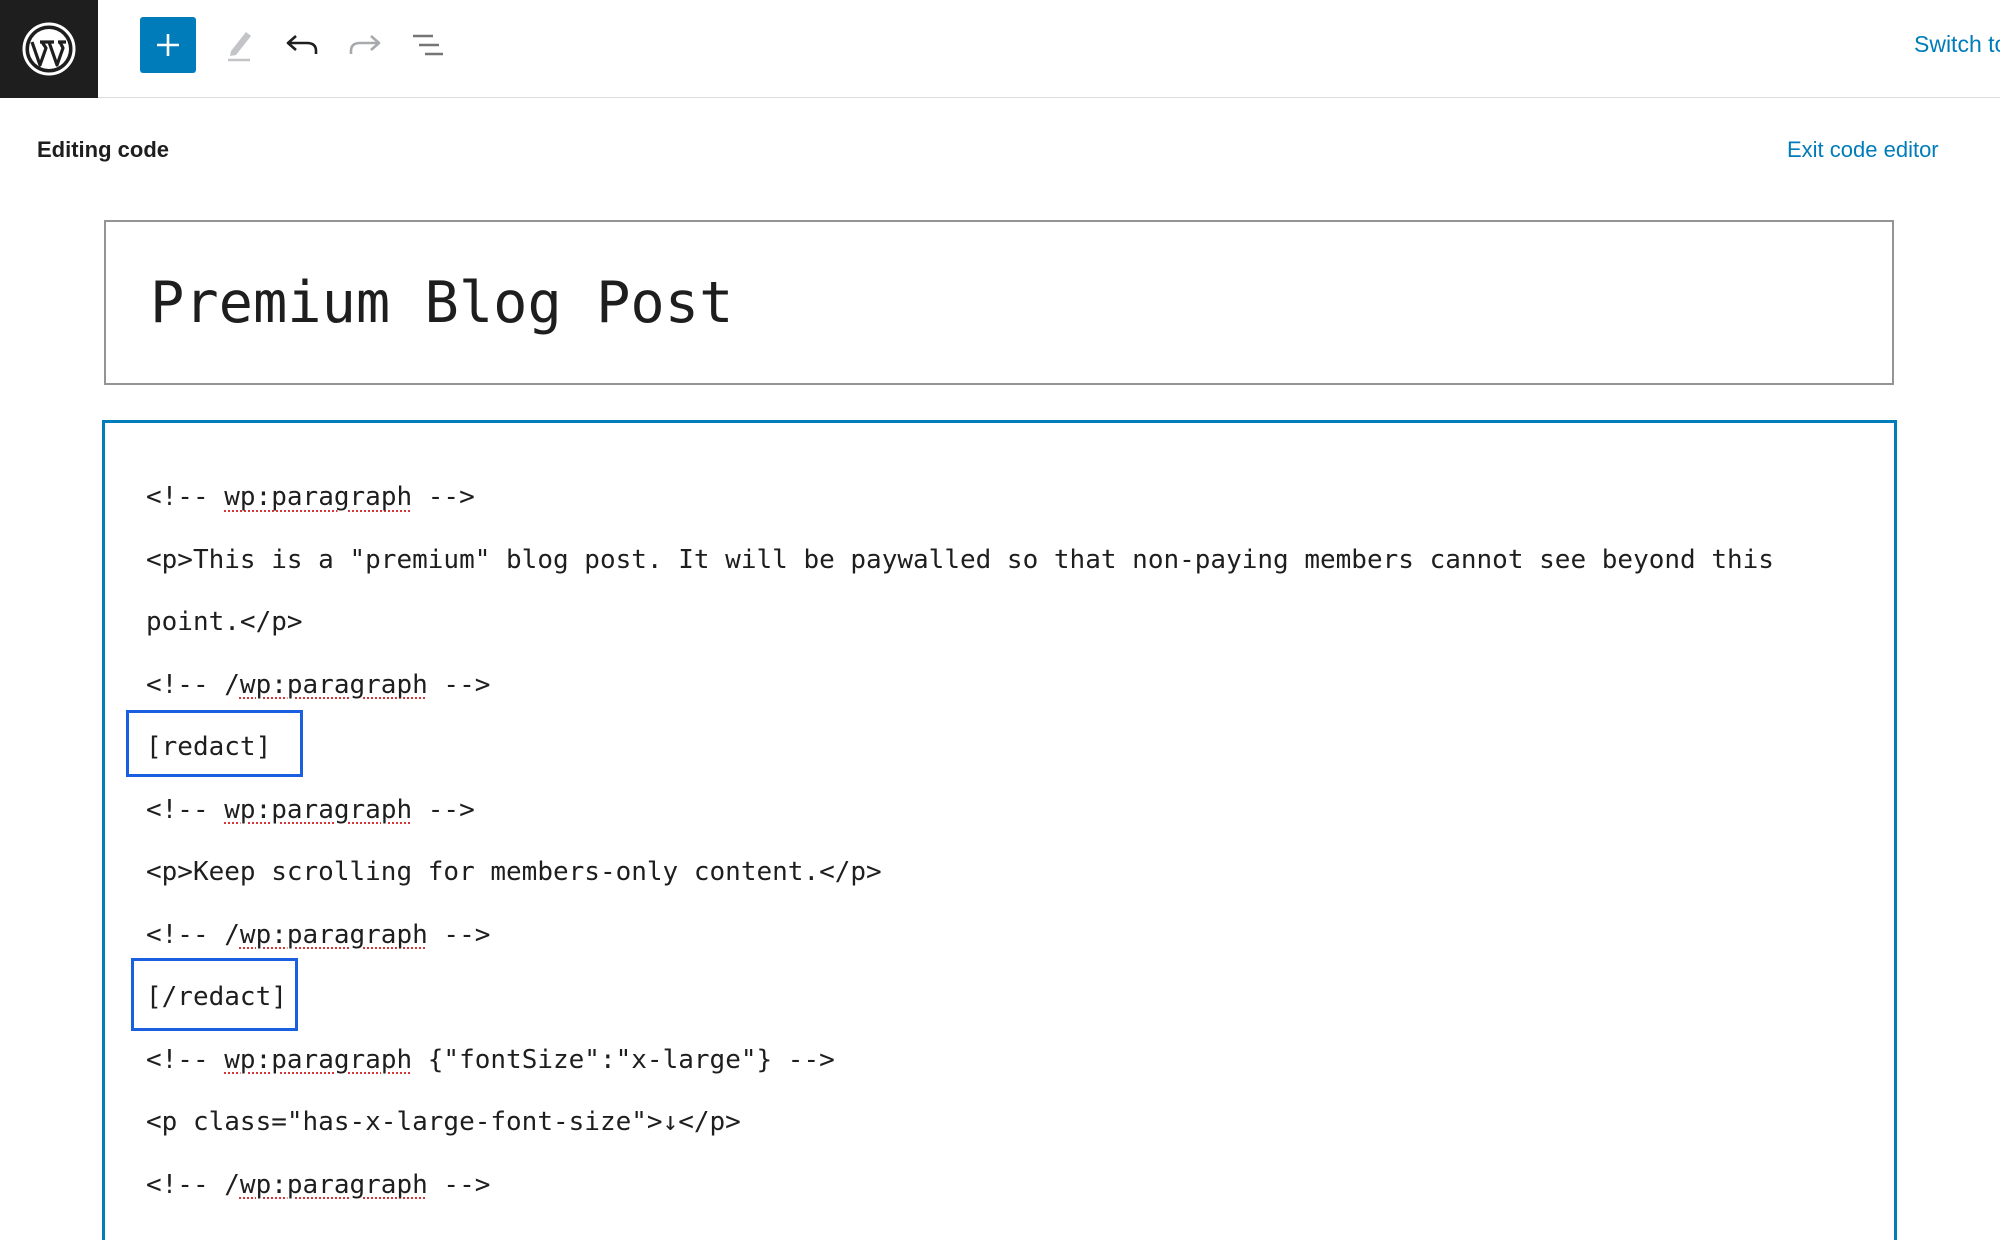 The image size is (2000, 1240). Describe the element at coordinates (623, 1059) in the screenshot. I see `code-text: {"fontSize":"x-large"} -->` at that location.